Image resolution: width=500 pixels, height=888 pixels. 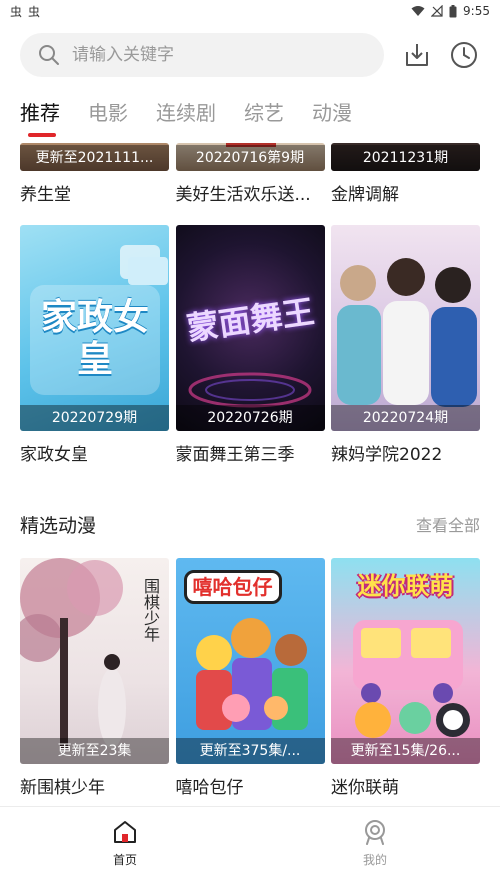 What do you see at coordinates (94, 338) in the screenshot?
I see `poster-title-art: 家政女皇` at bounding box center [94, 338].